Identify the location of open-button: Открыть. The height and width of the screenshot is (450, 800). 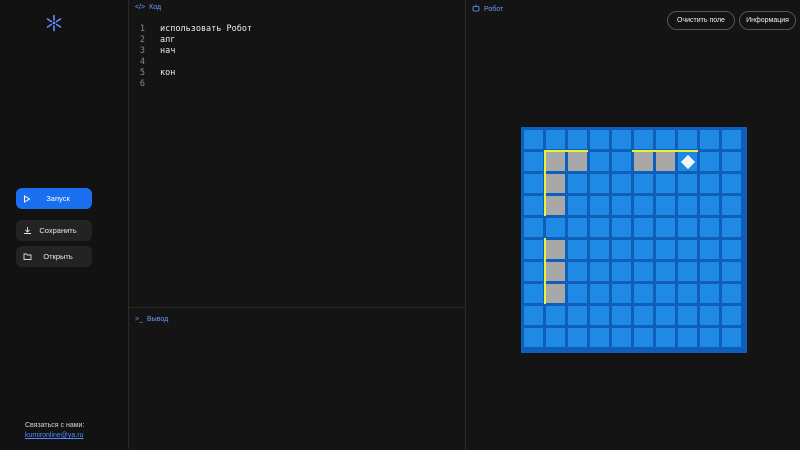
(54, 256).